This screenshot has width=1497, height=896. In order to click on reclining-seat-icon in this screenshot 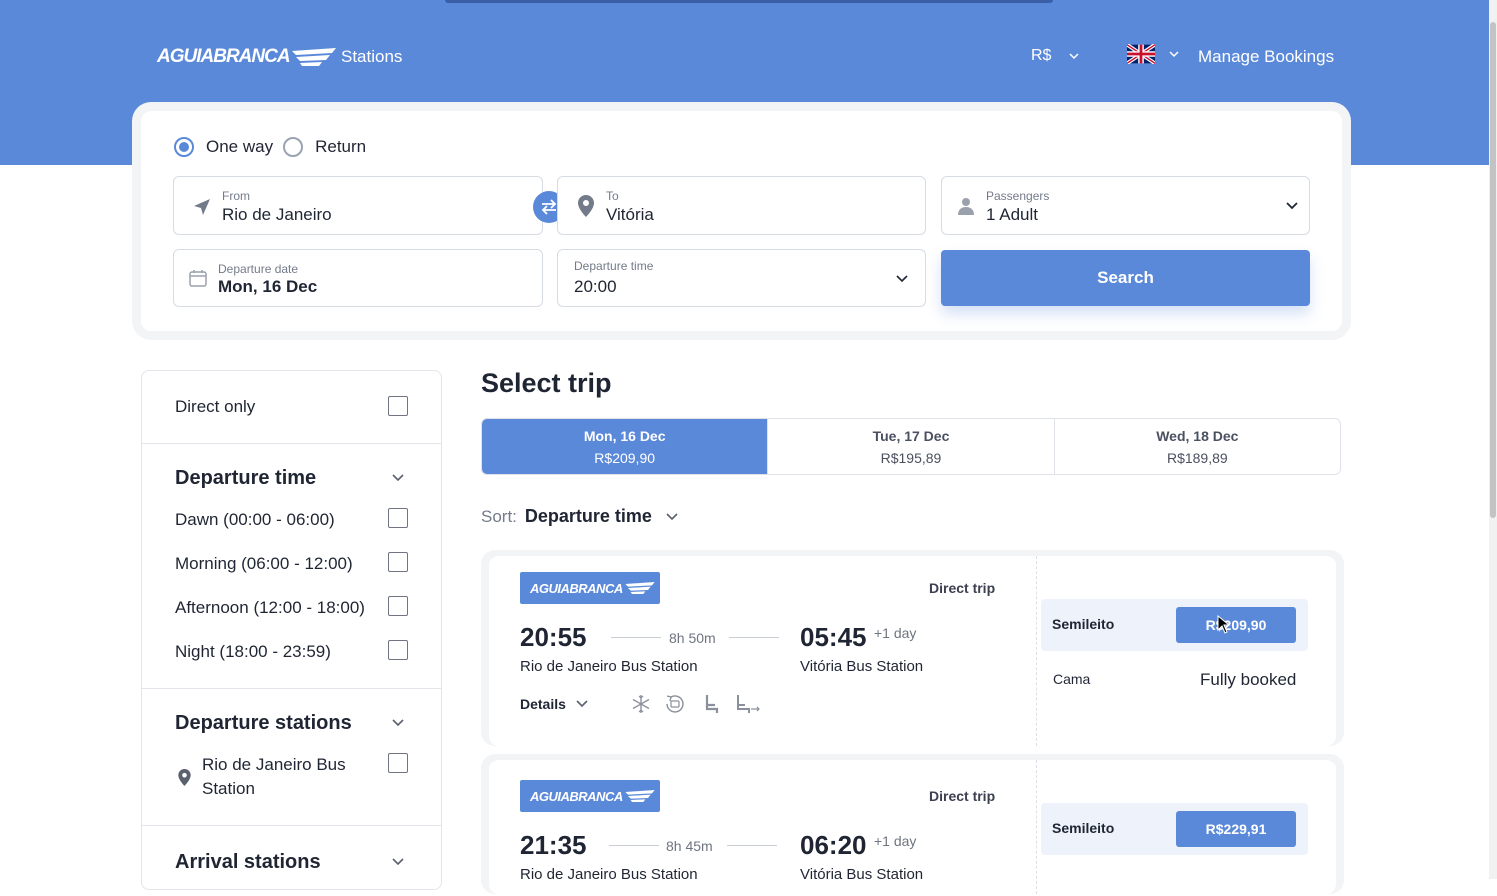, I will do `click(712, 704)`.